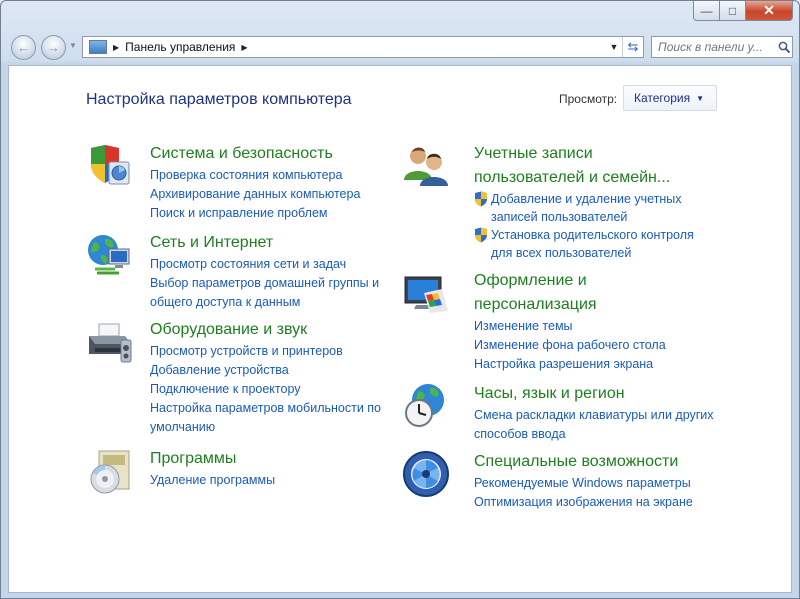 This screenshot has width=800, height=599. I want to click on link-backup-computer: Архивирование данных компьютера, so click(255, 194).